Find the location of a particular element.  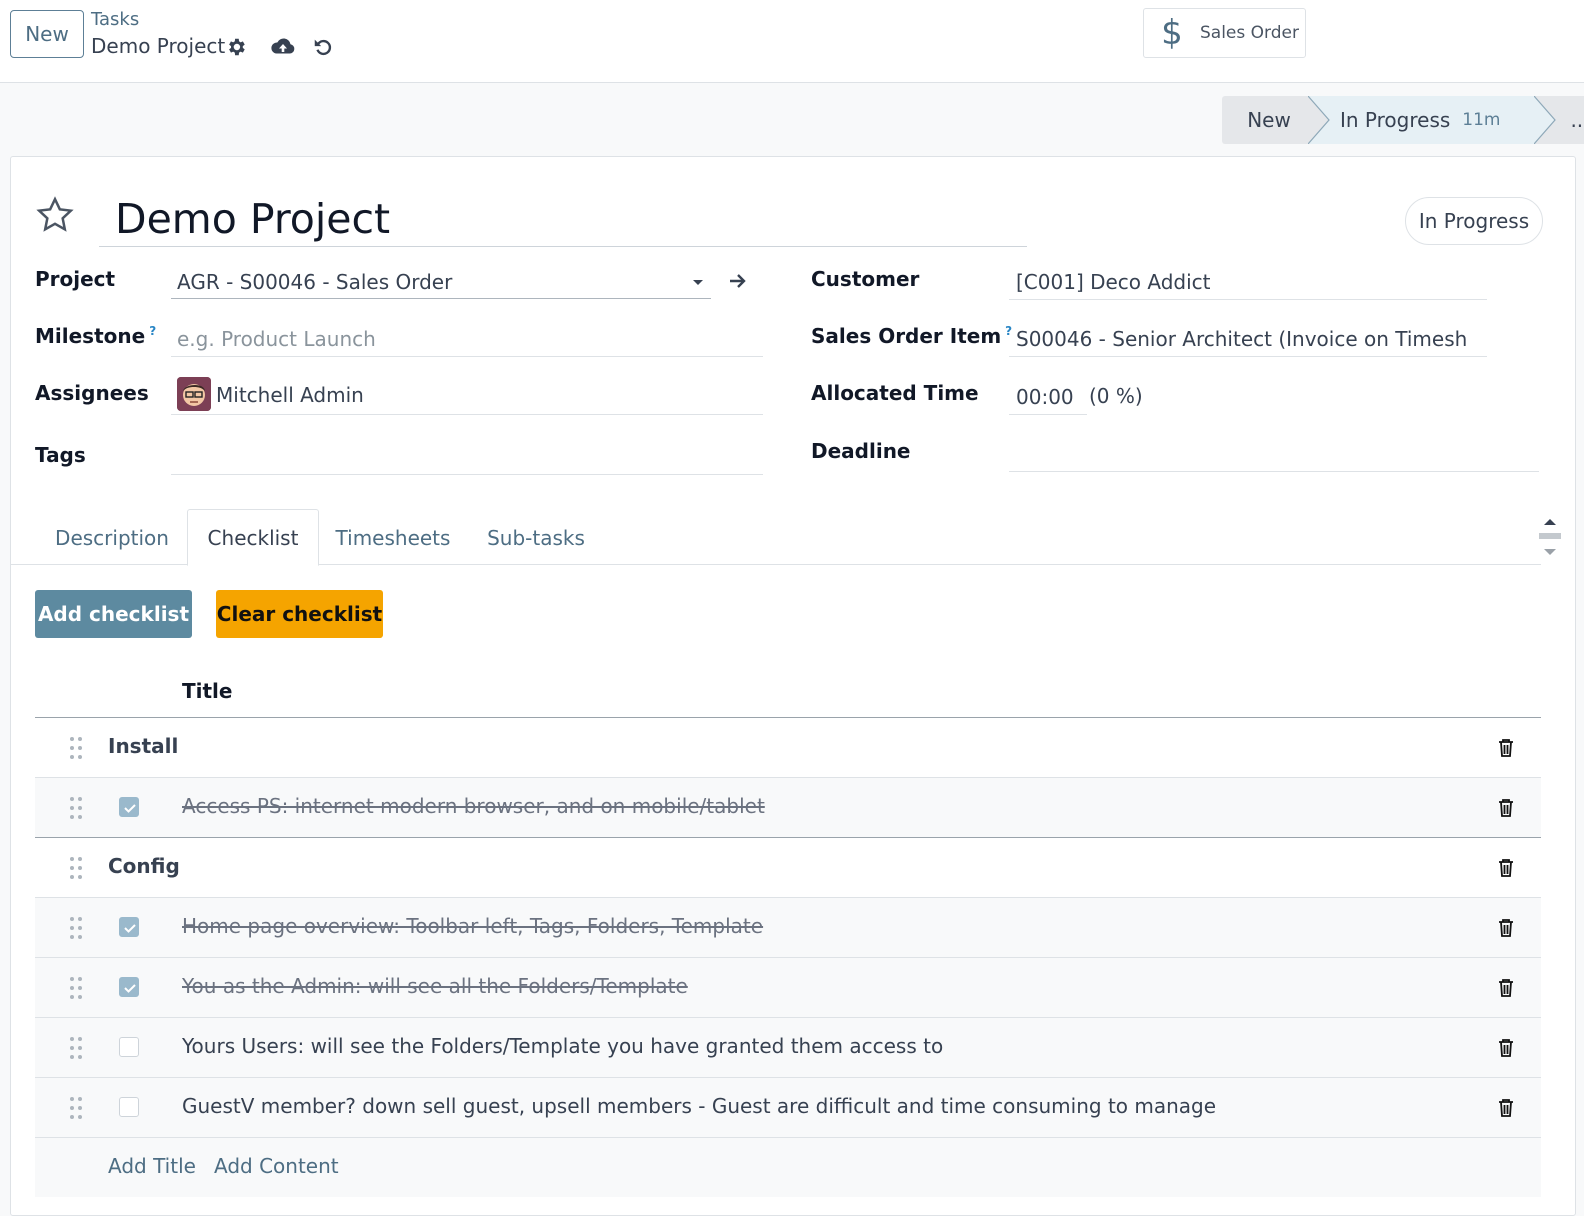

tab-timesheets: Timesheets is located at coordinates (393, 537).